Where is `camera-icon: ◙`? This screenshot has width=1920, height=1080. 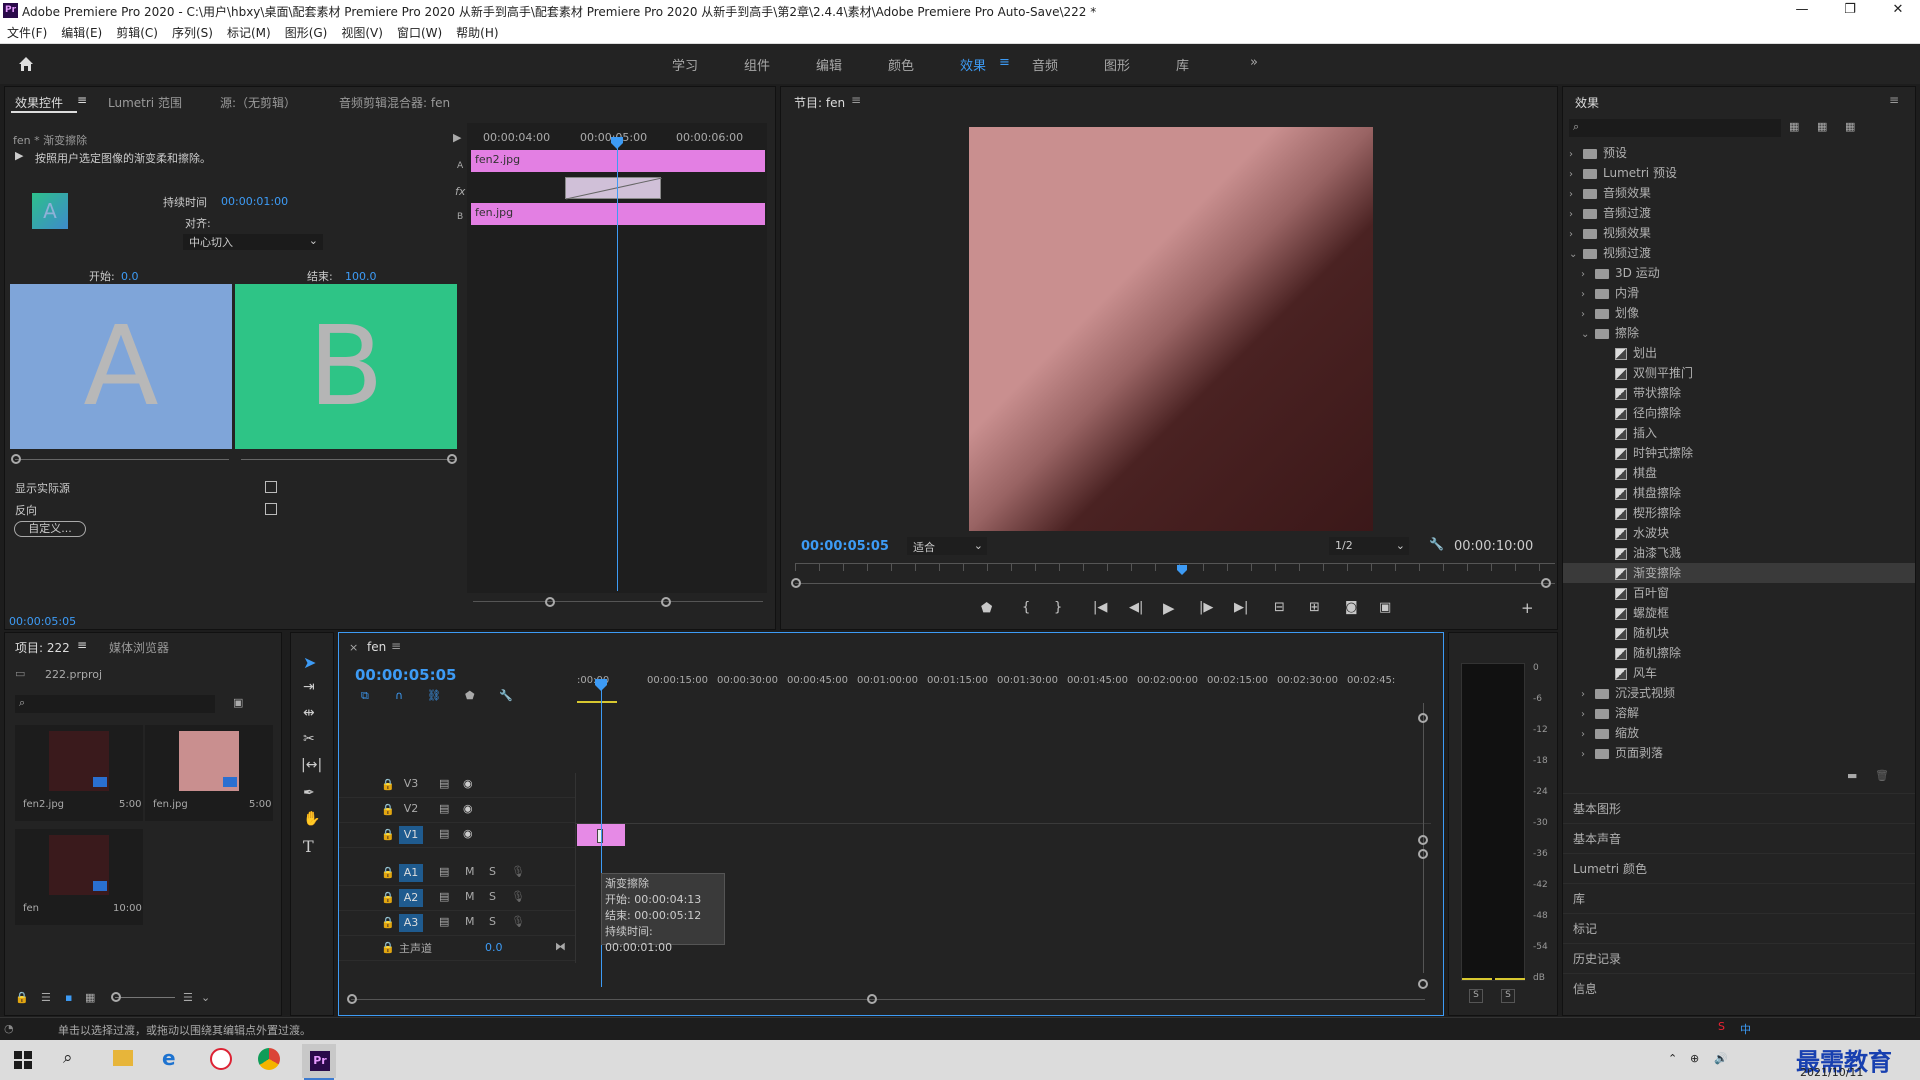 camera-icon: ◙ is located at coordinates (1351, 607).